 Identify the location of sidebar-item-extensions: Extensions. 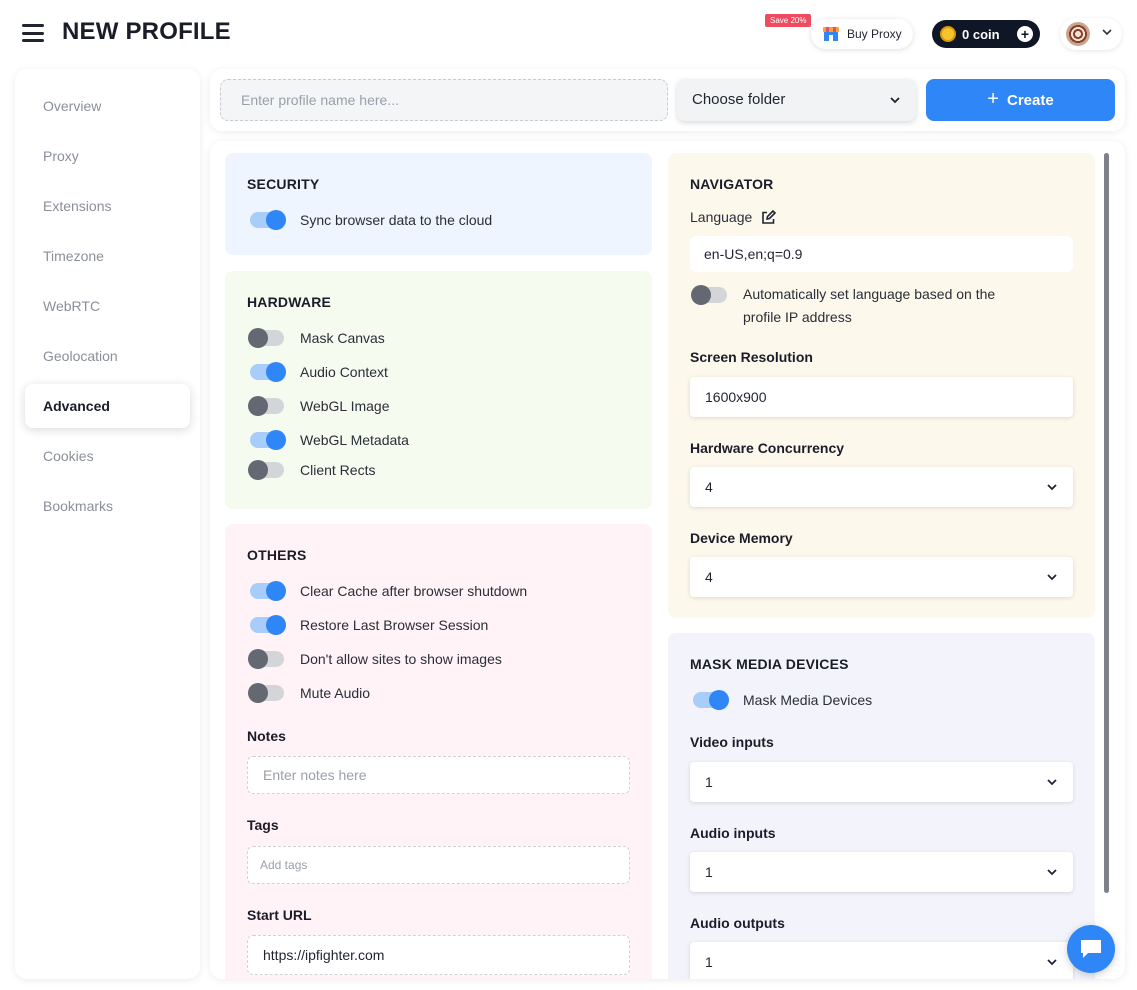
(107, 206).